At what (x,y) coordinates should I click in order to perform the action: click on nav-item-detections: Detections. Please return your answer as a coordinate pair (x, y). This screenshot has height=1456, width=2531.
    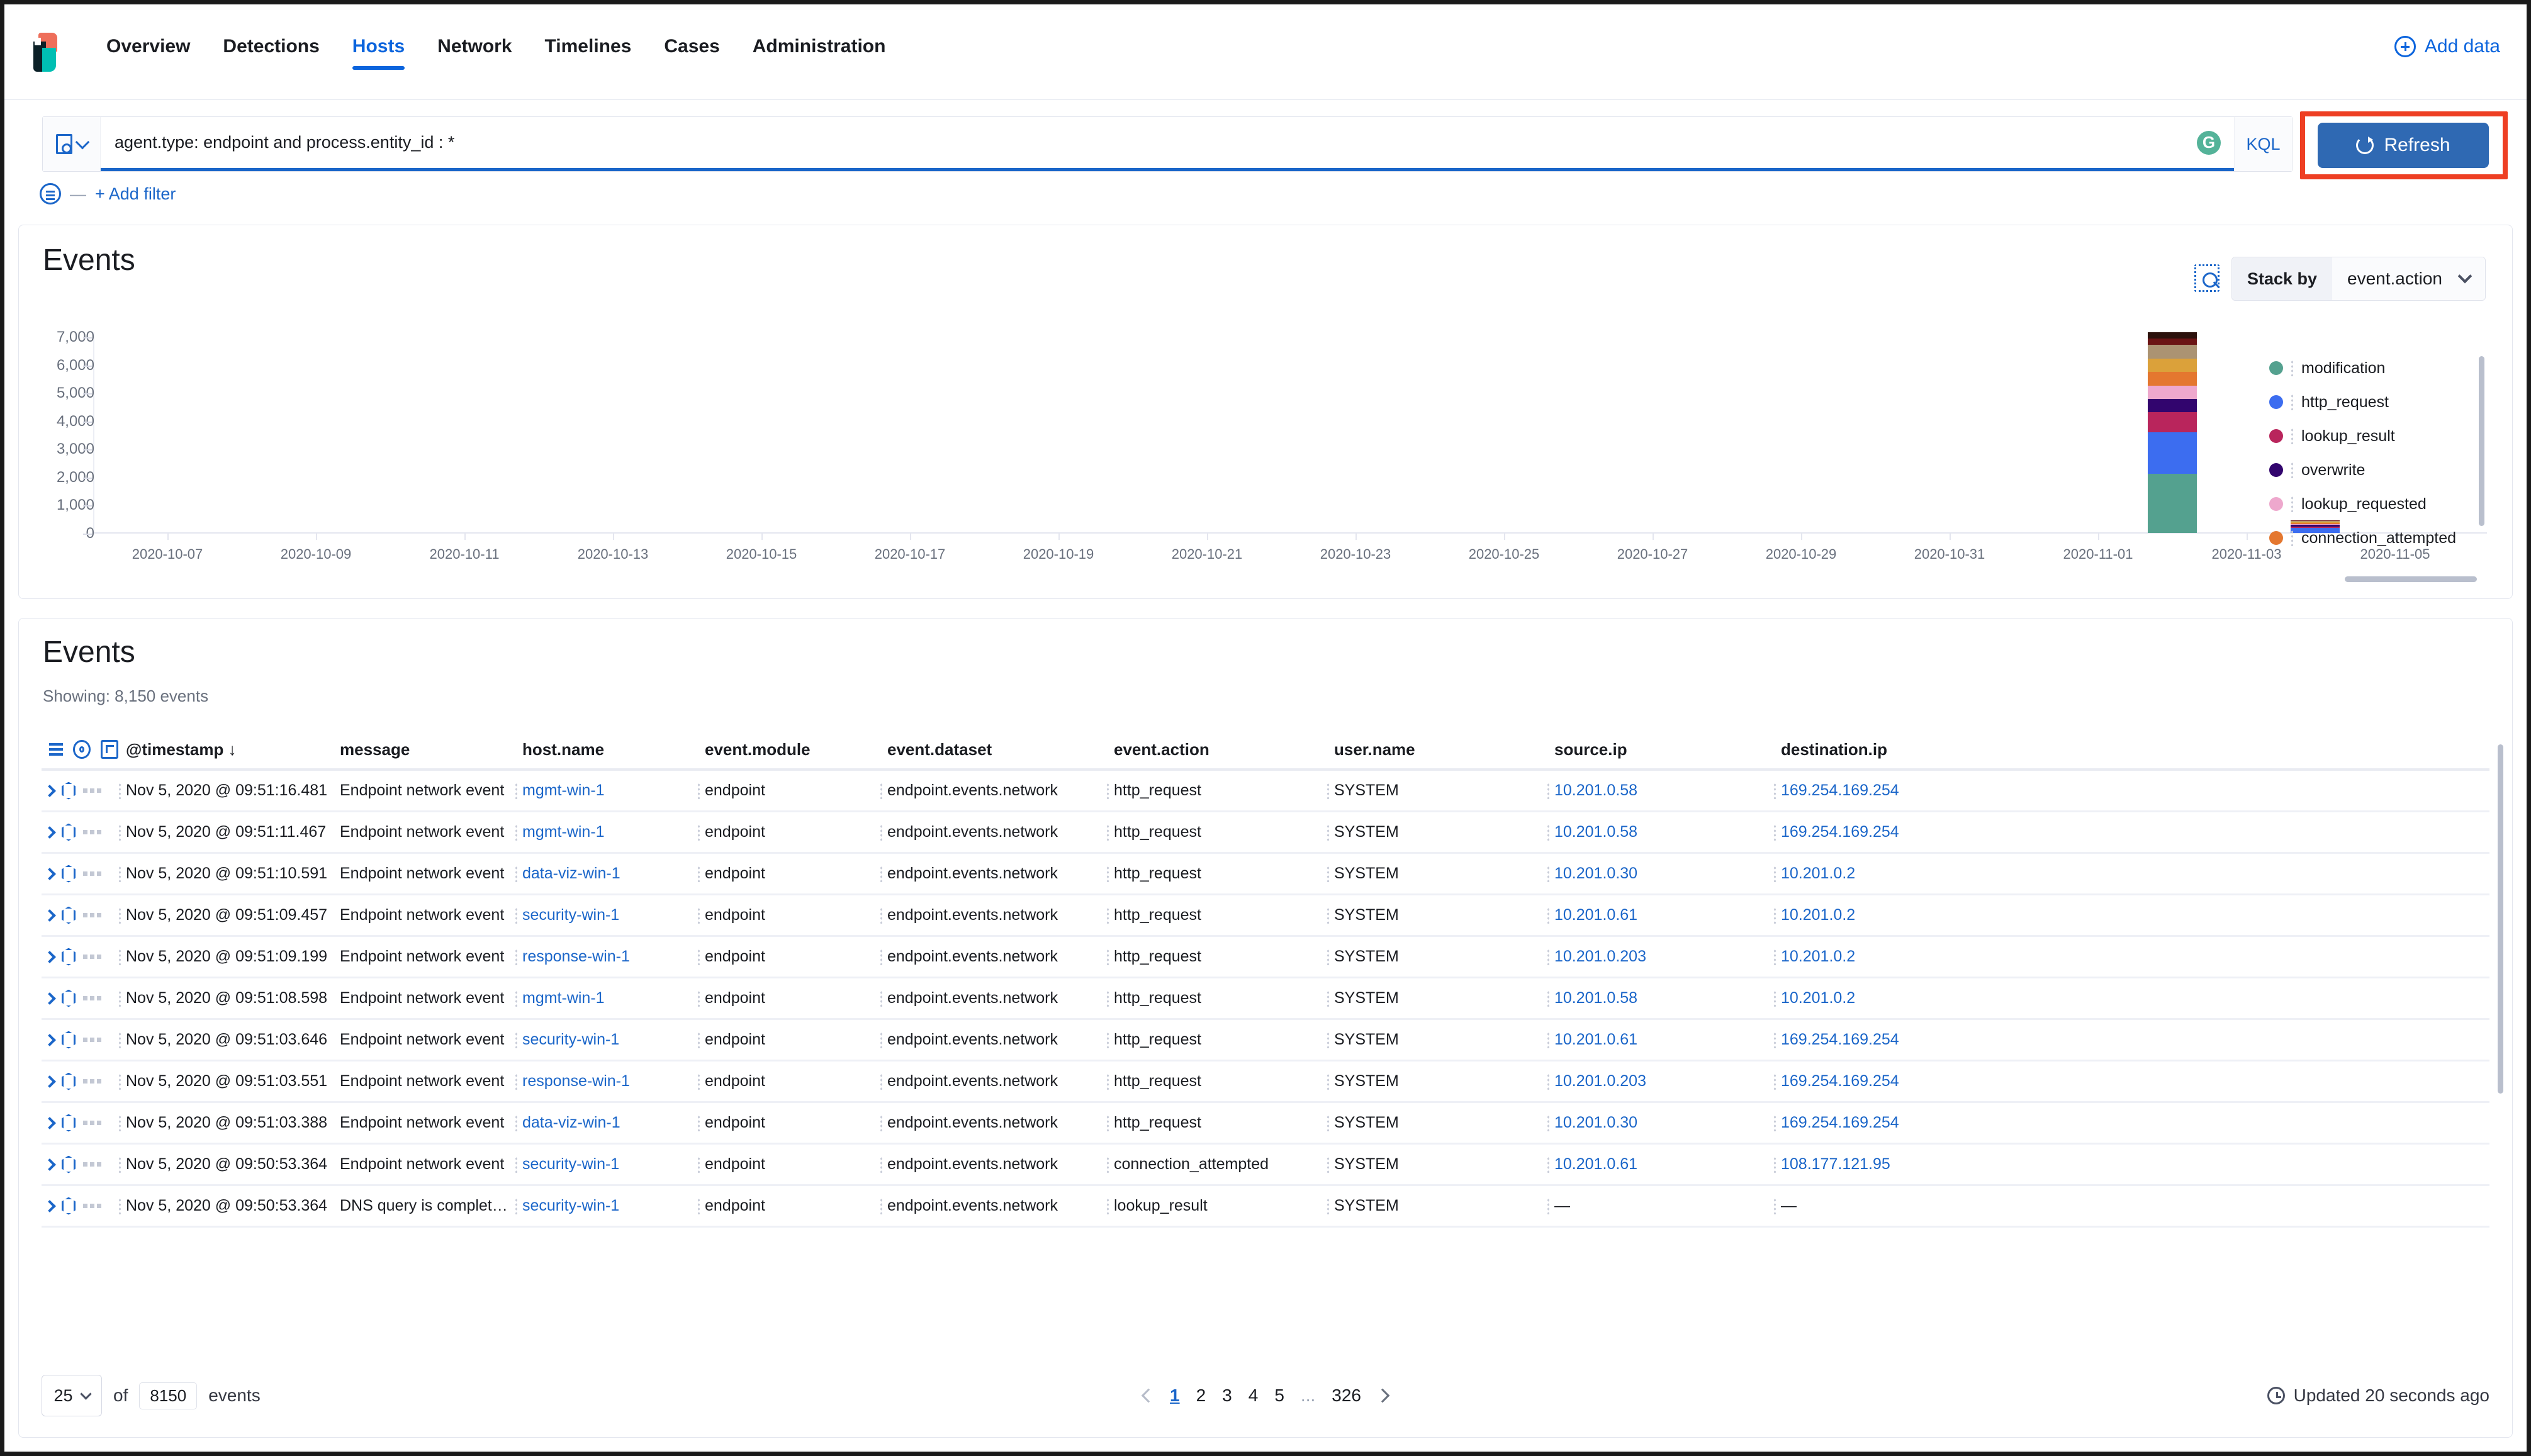
    Looking at the image, I should click on (270, 54).